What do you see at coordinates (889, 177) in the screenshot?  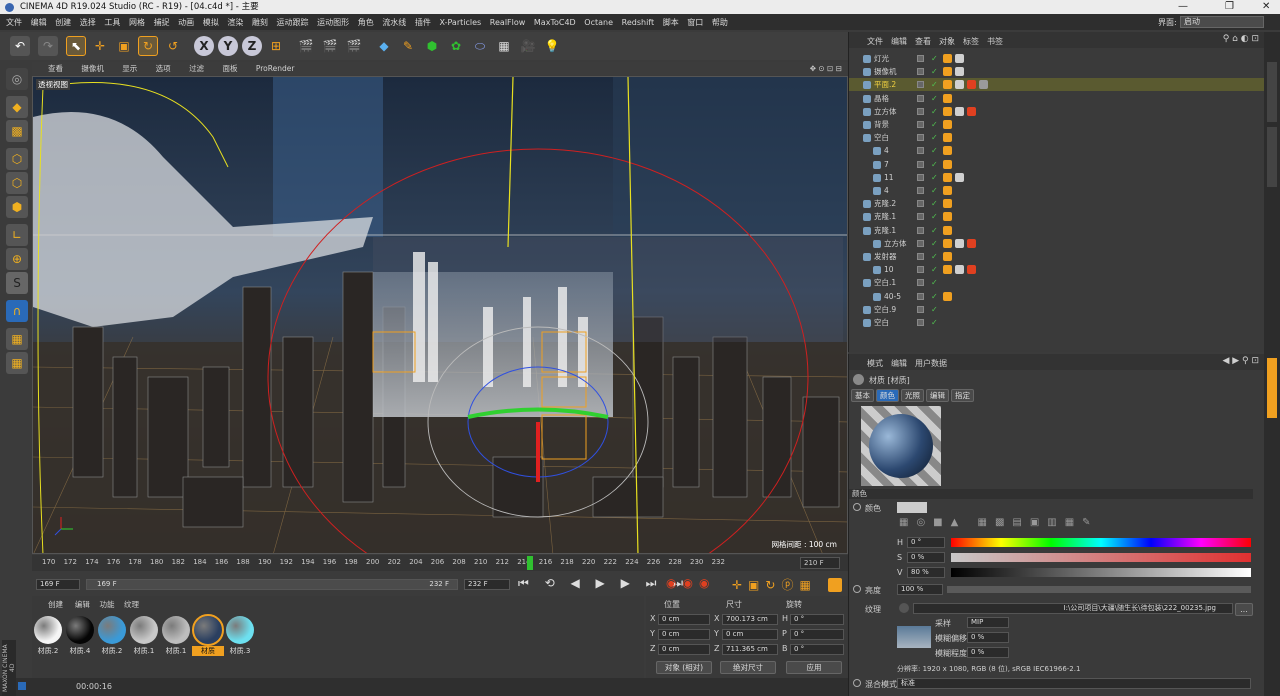 I see `object-name: 11` at bounding box center [889, 177].